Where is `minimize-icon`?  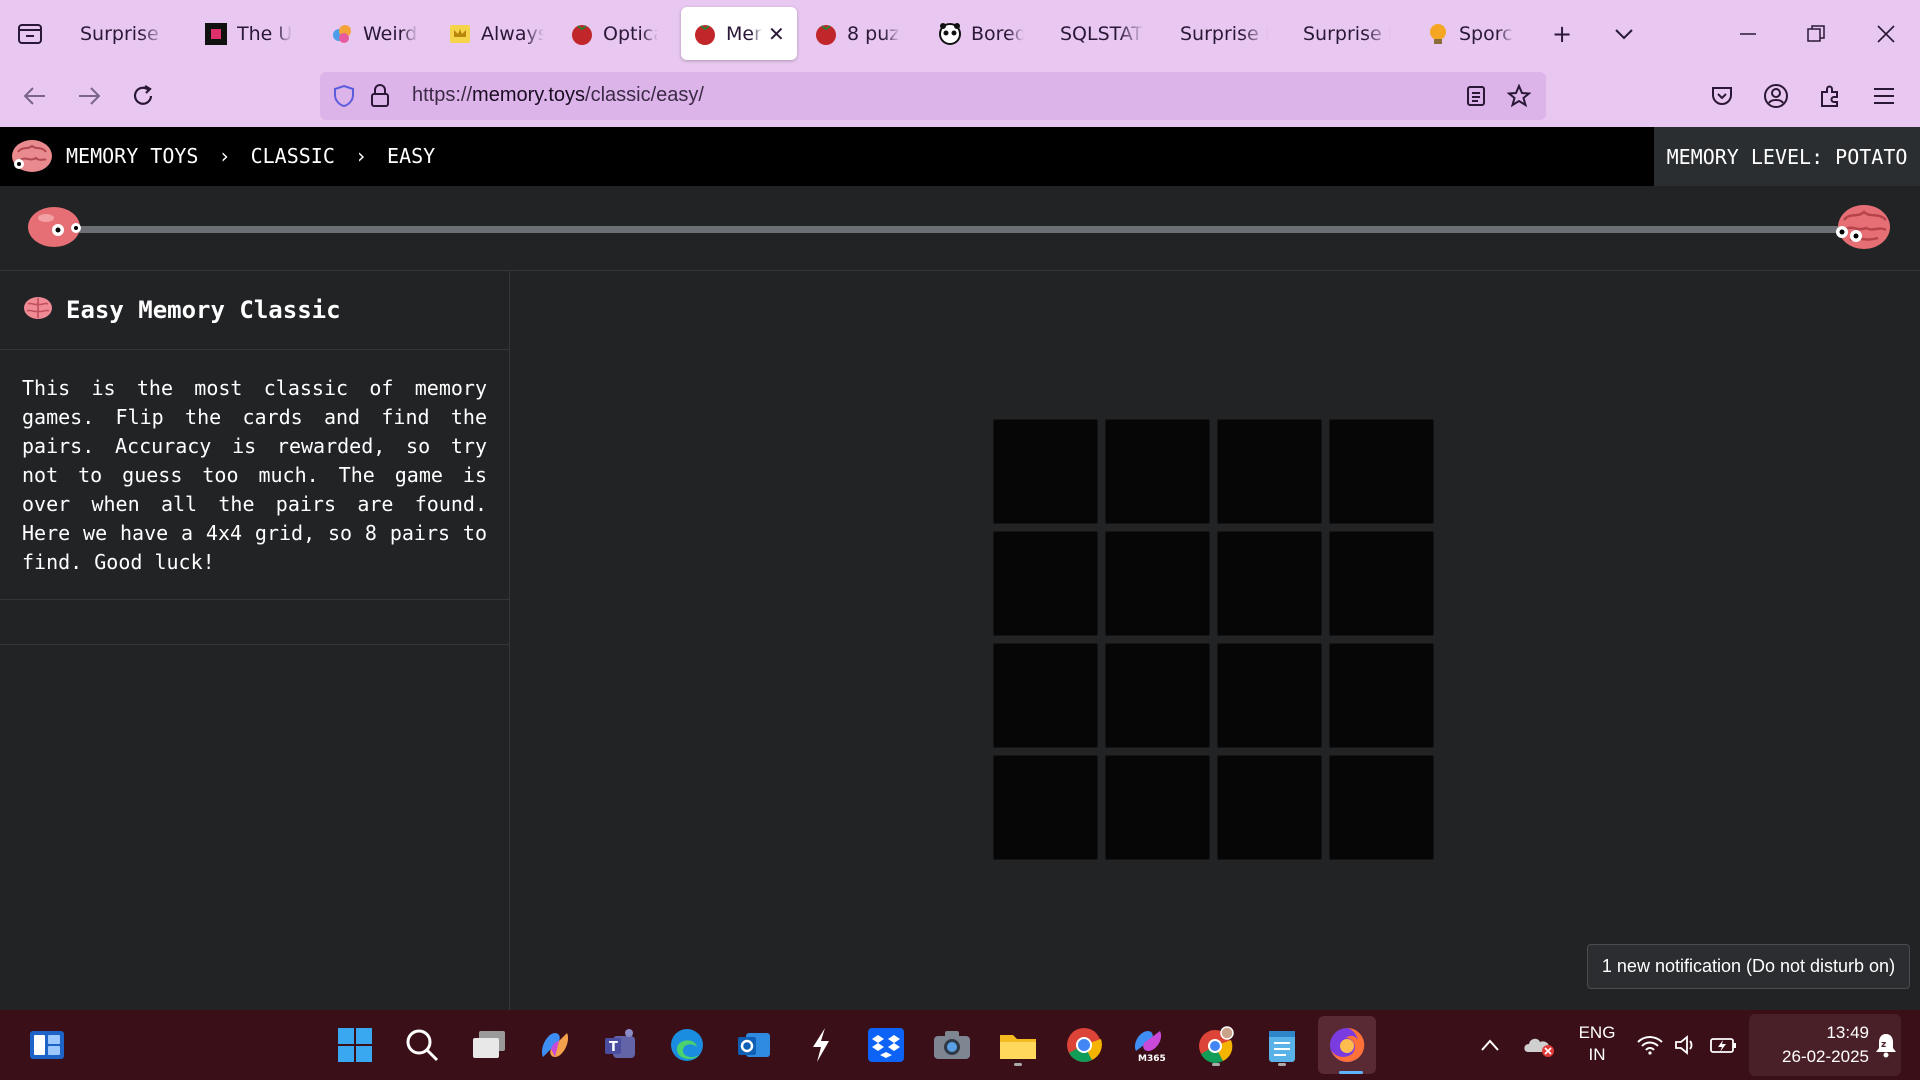 minimize-icon is located at coordinates (1748, 34).